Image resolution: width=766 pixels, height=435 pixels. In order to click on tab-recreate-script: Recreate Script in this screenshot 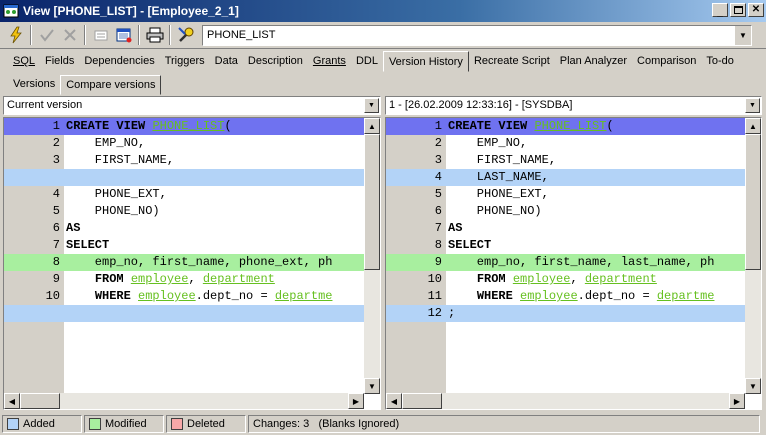, I will do `click(512, 61)`.